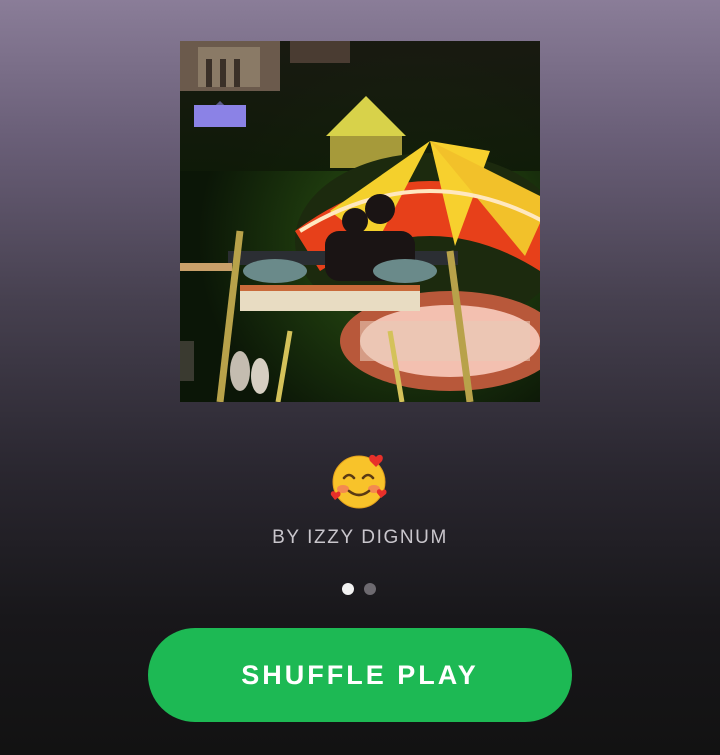 The width and height of the screenshot is (720, 755). Describe the element at coordinates (360, 538) in the screenshot. I see `playlist-owner: BY IZZY DIGNUM` at that location.